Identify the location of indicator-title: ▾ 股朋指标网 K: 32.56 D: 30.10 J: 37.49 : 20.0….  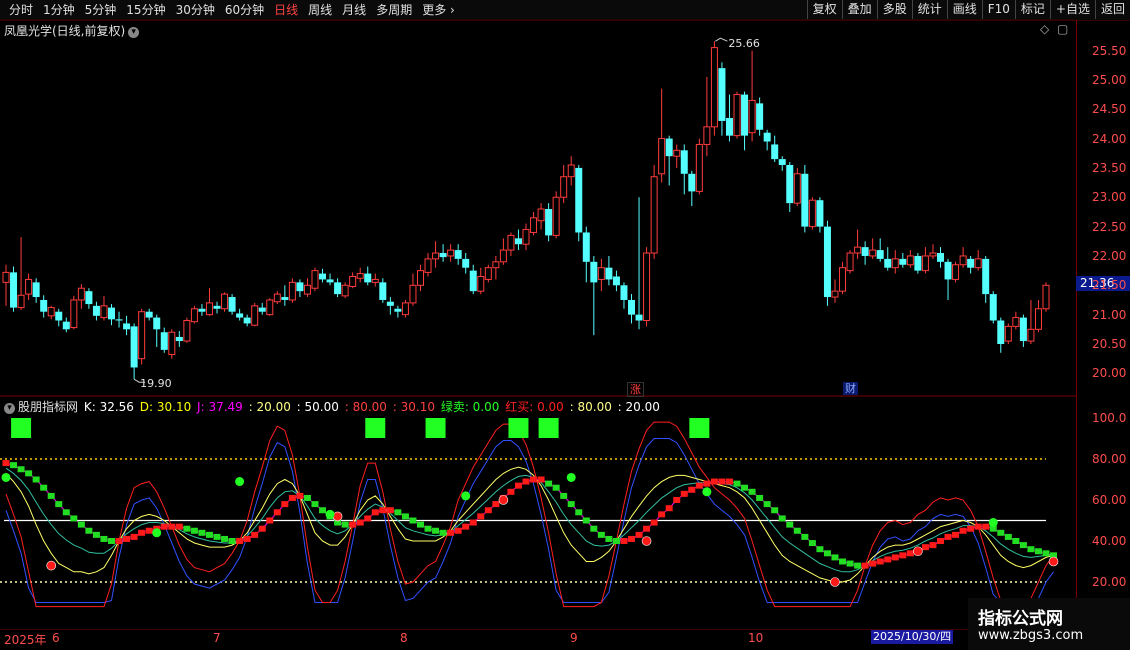
(333, 406).